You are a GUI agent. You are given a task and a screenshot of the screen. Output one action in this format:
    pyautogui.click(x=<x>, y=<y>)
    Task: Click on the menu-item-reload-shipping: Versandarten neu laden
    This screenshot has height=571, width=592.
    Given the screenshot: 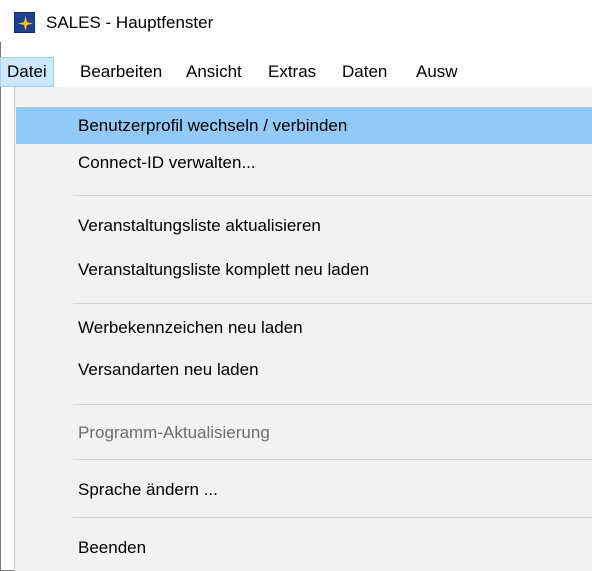 What is the action you would take?
    pyautogui.click(x=304, y=369)
    